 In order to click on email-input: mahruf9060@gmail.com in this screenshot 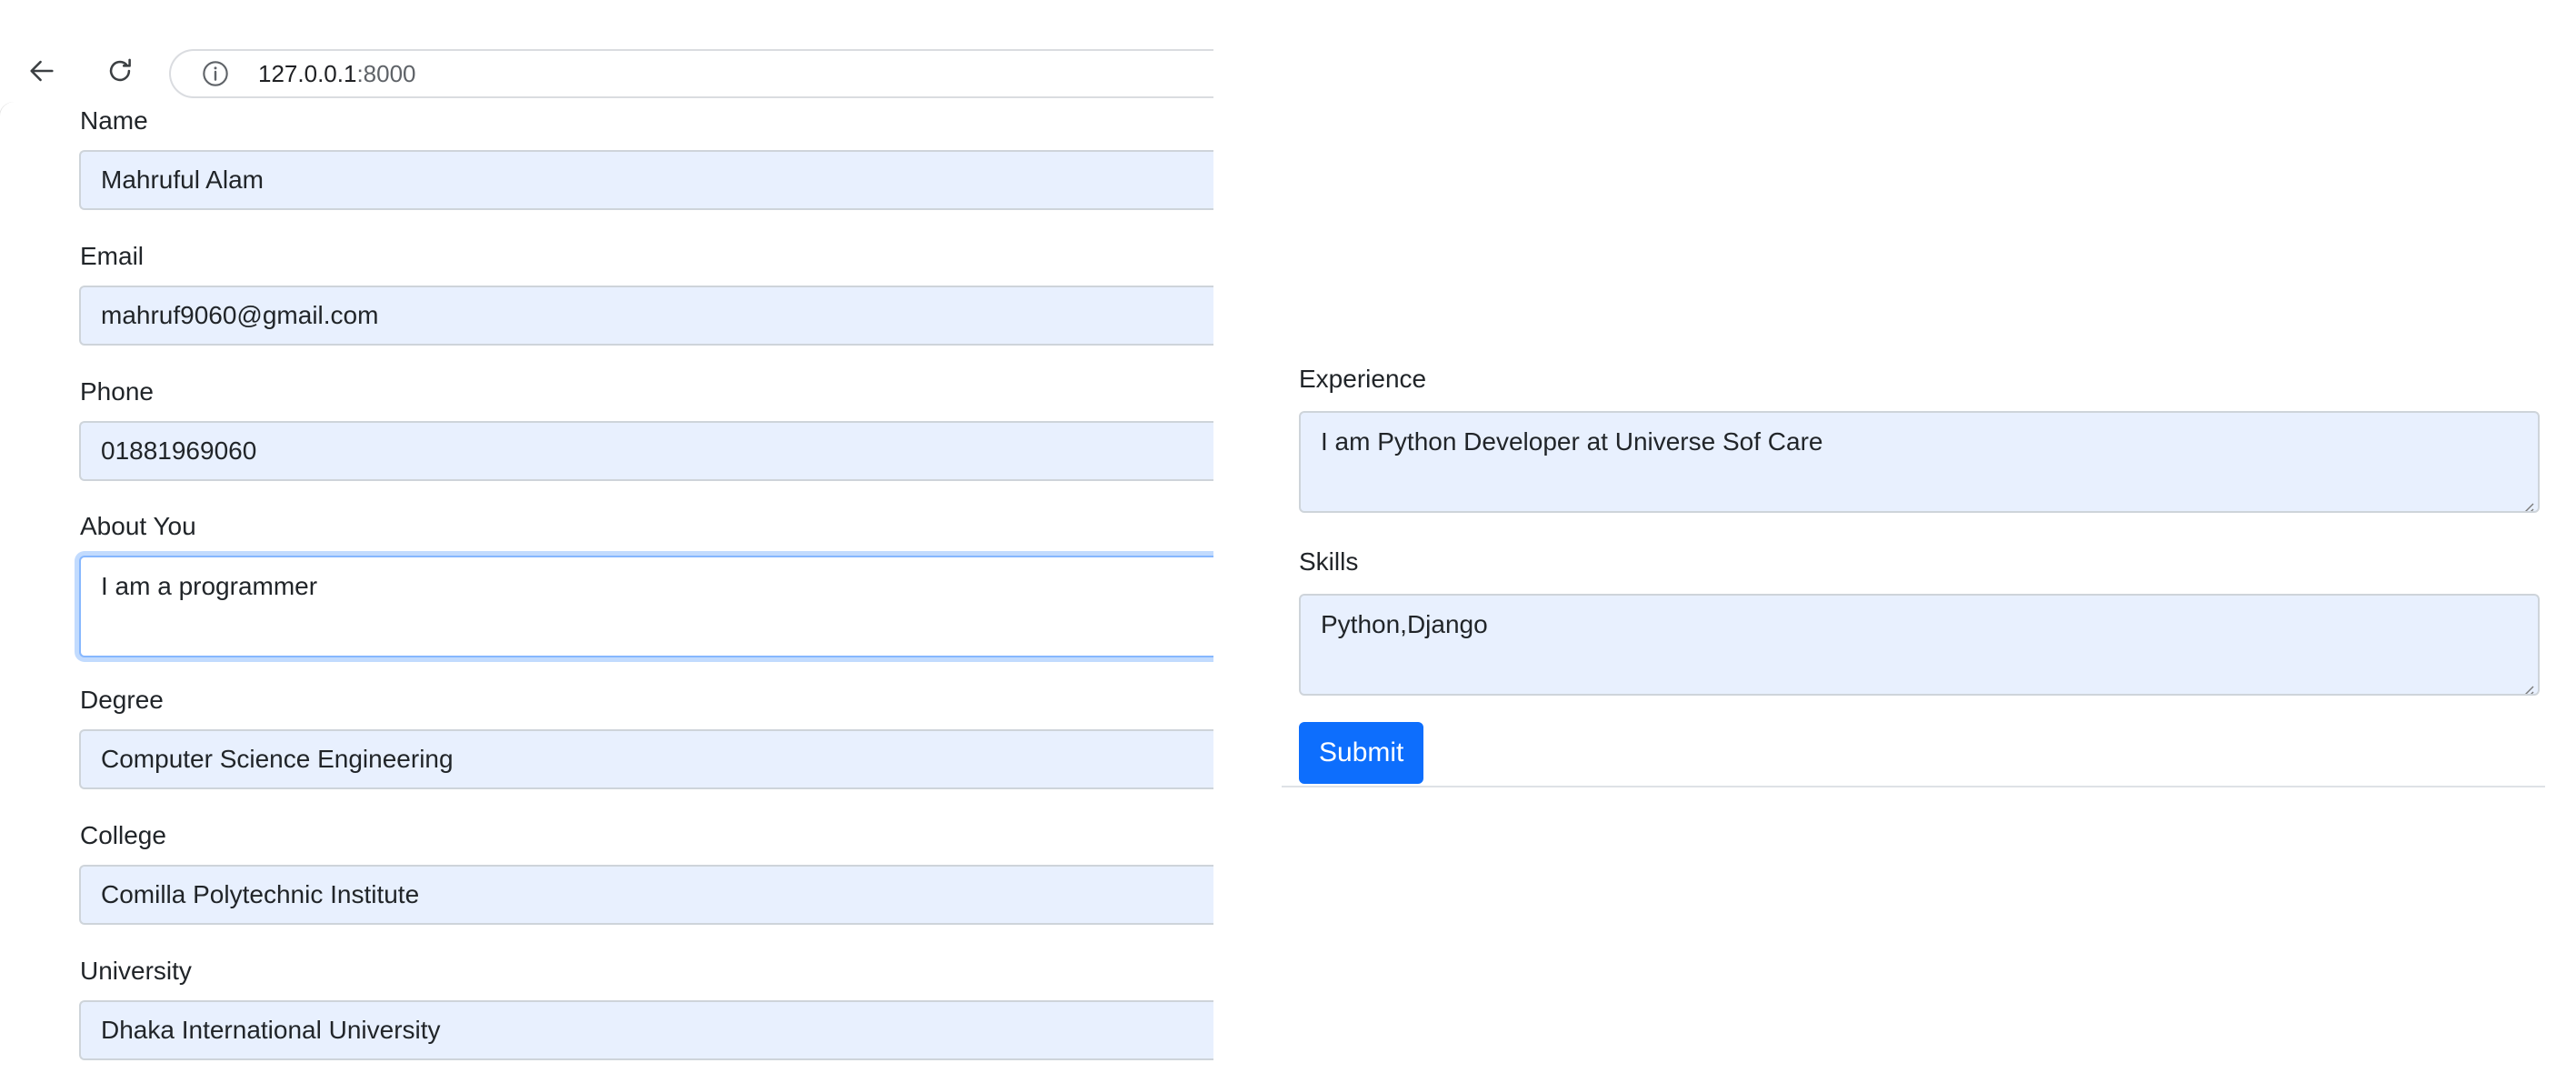, I will do `click(646, 316)`.